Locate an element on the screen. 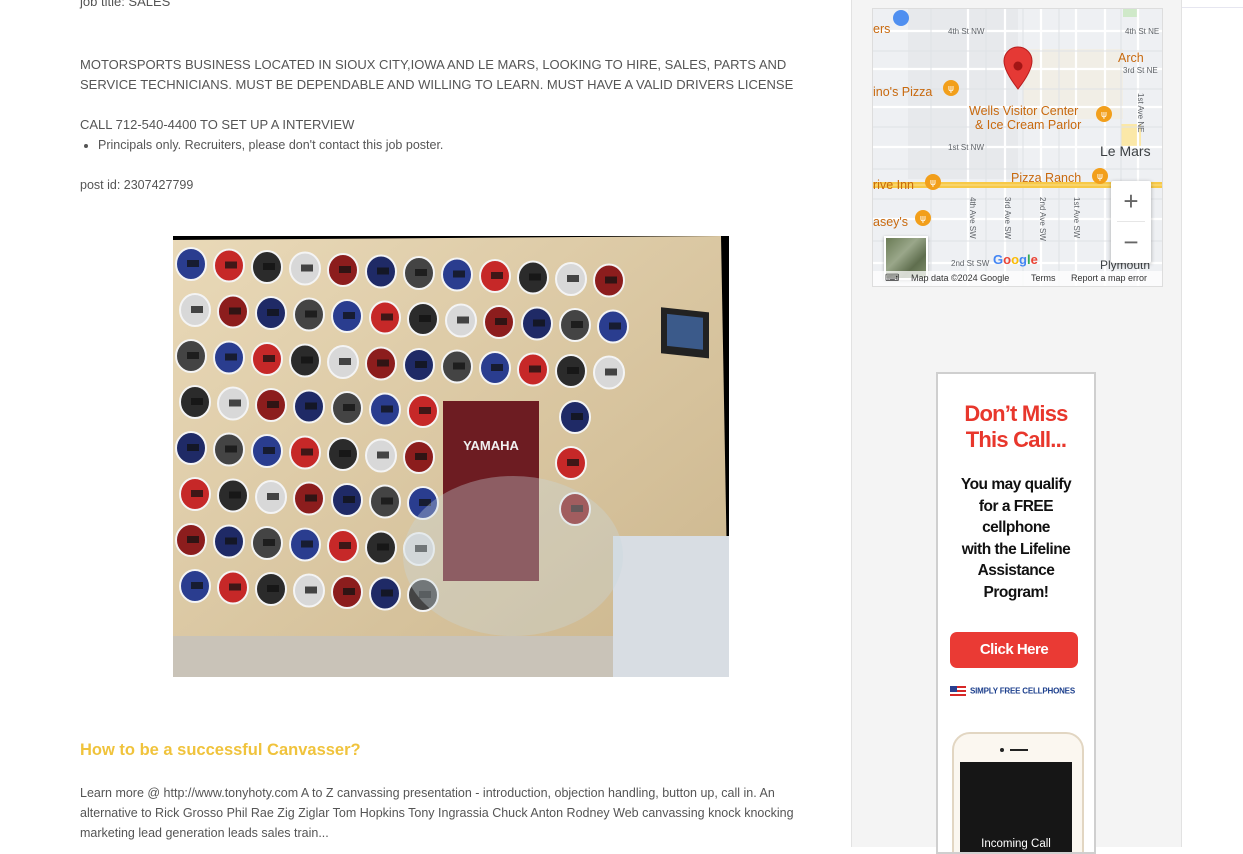  phone-camera is located at coordinates (1002, 750).